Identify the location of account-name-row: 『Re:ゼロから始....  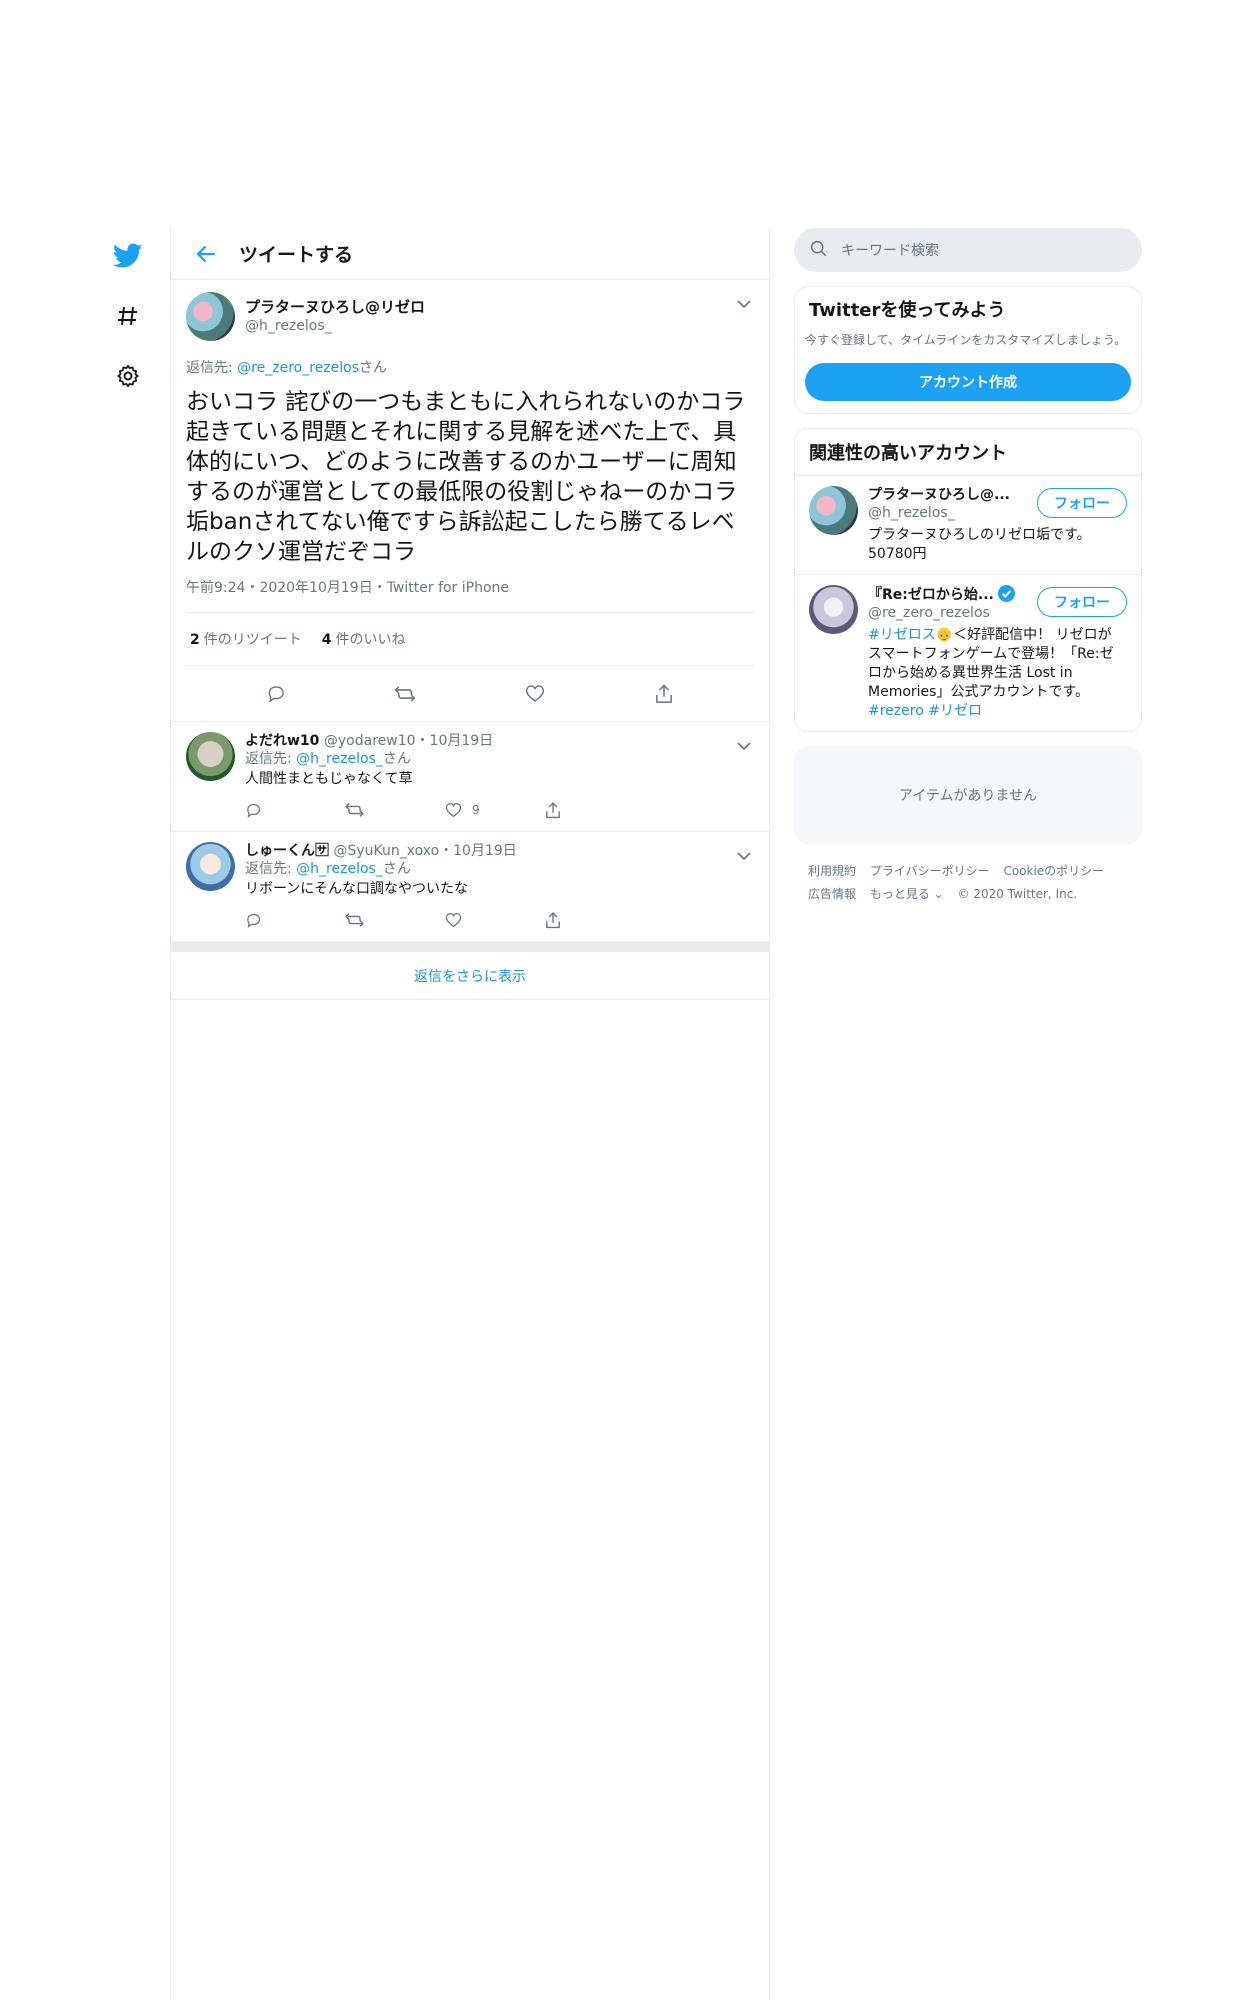
(943, 594).